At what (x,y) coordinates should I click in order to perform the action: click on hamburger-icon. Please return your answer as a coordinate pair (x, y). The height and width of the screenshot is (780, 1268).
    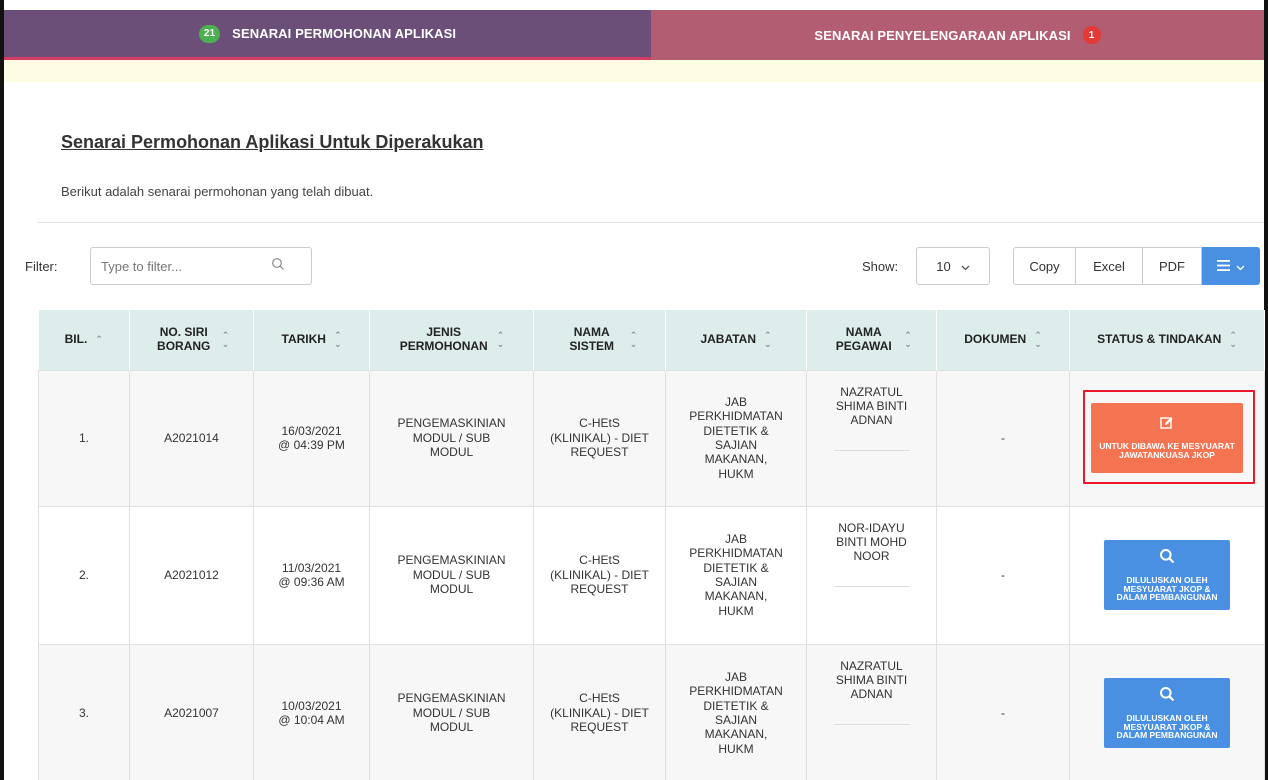
    Looking at the image, I should click on (1223, 266).